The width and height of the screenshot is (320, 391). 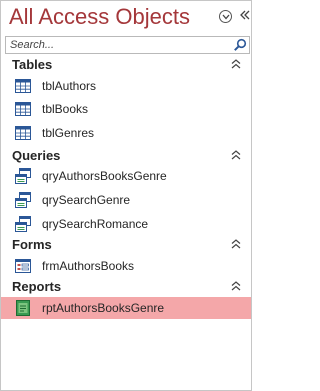 What do you see at coordinates (23, 266) in the screenshot?
I see `form-icon` at bounding box center [23, 266].